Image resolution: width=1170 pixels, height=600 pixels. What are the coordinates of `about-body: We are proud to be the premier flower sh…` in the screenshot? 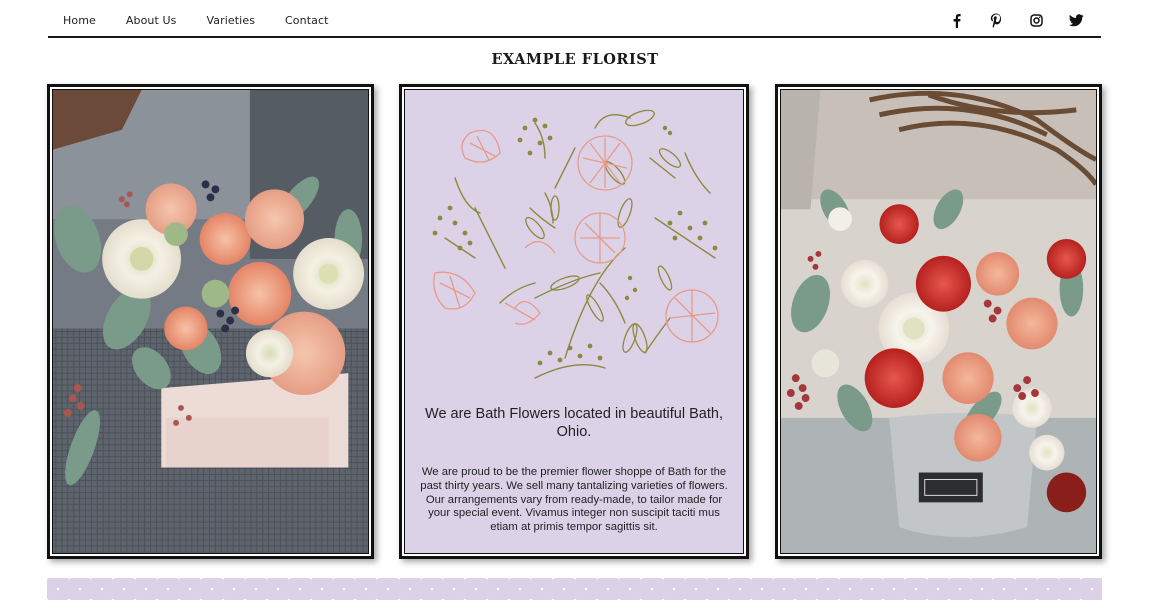 It's located at (574, 500).